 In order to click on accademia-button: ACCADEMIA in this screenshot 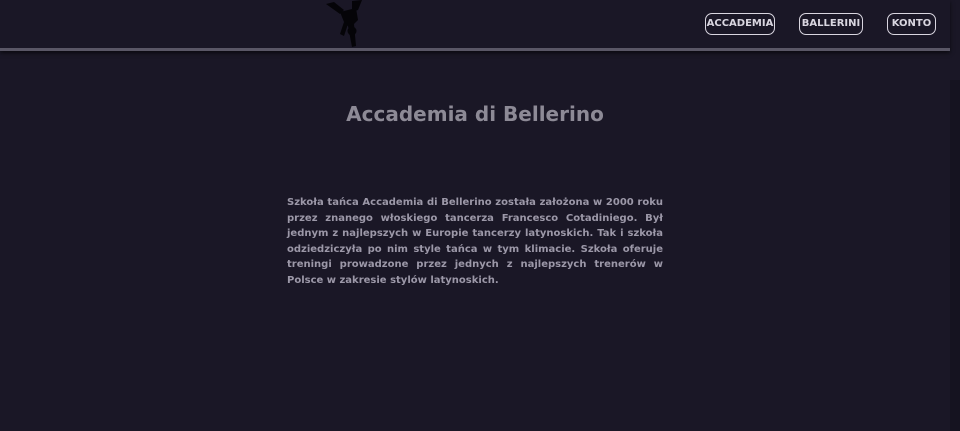, I will do `click(740, 24)`.